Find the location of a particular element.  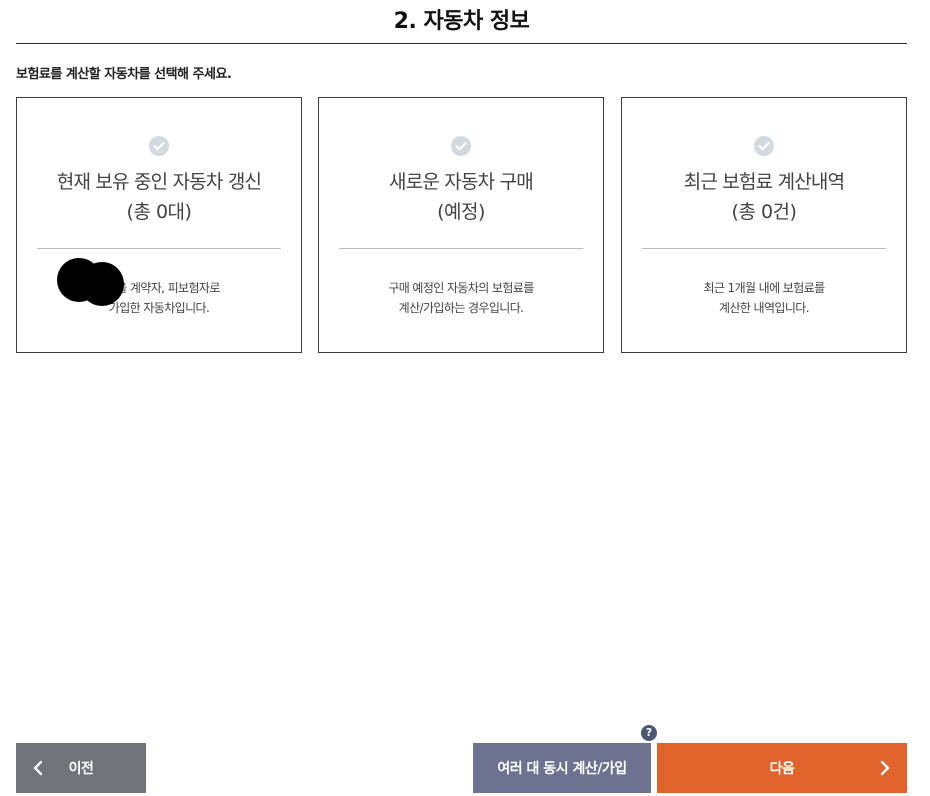

next-button: 다음 is located at coordinates (782, 768).